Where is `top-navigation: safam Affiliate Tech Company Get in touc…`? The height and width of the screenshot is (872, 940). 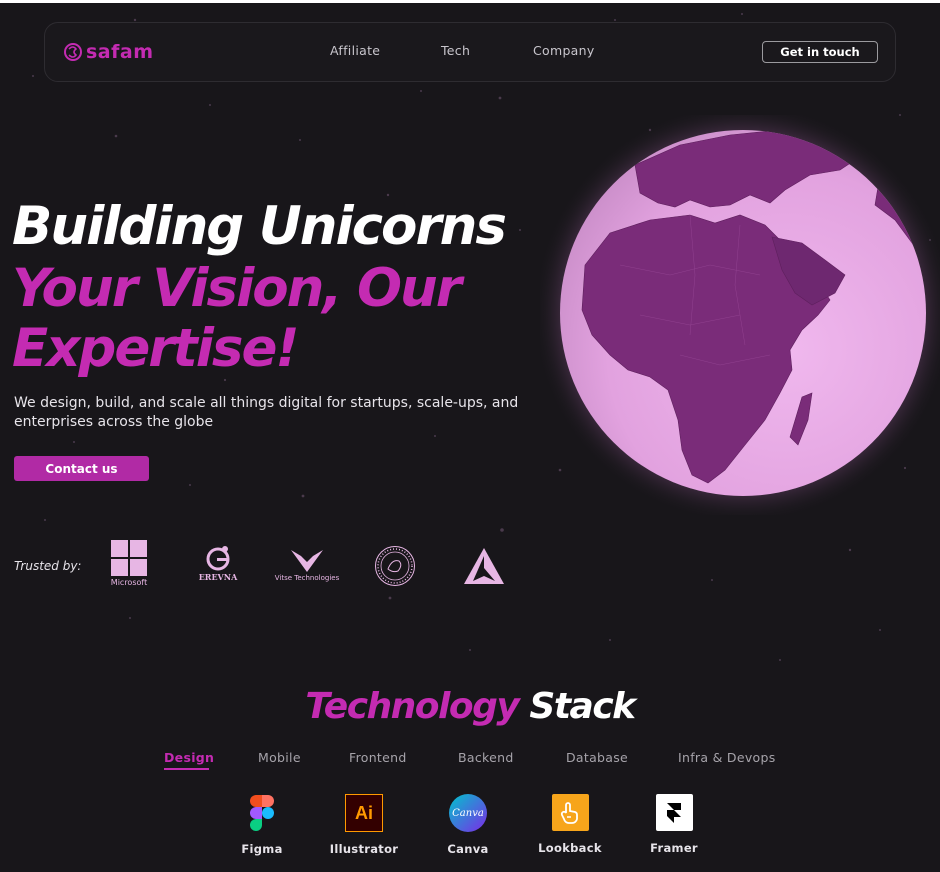 top-navigation: safam Affiliate Tech Company Get in touc… is located at coordinates (470, 52).